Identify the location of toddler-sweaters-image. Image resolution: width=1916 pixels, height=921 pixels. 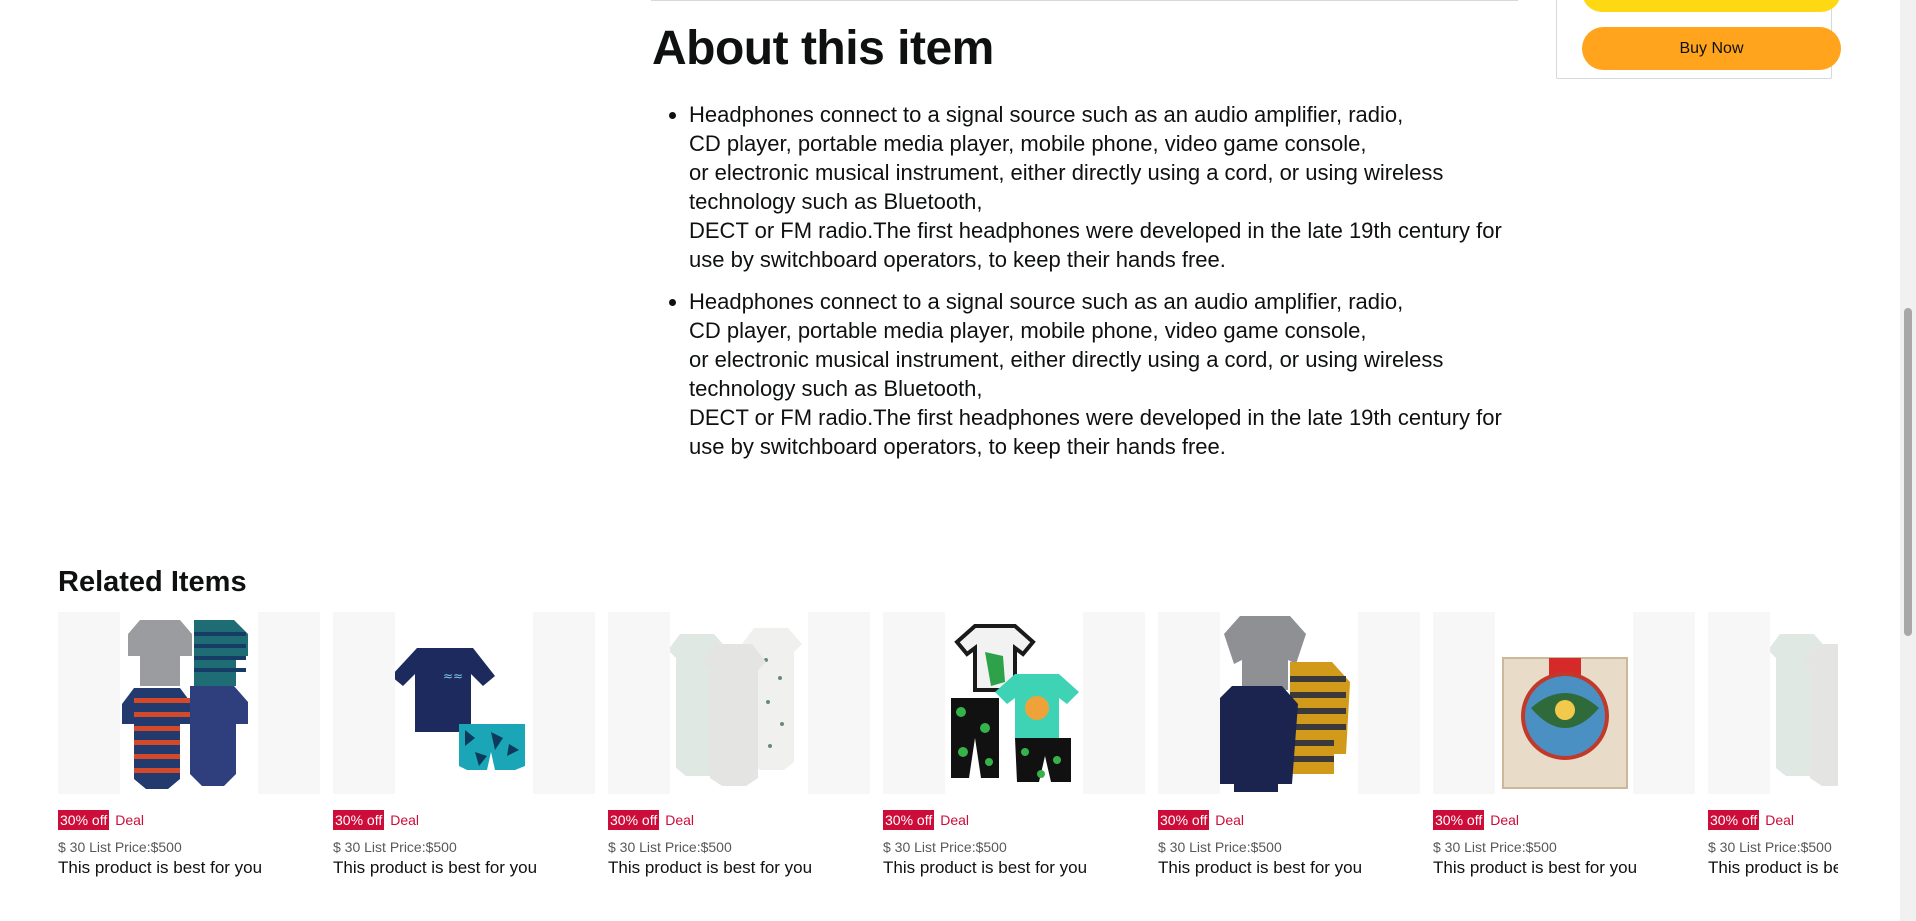
(1289, 703).